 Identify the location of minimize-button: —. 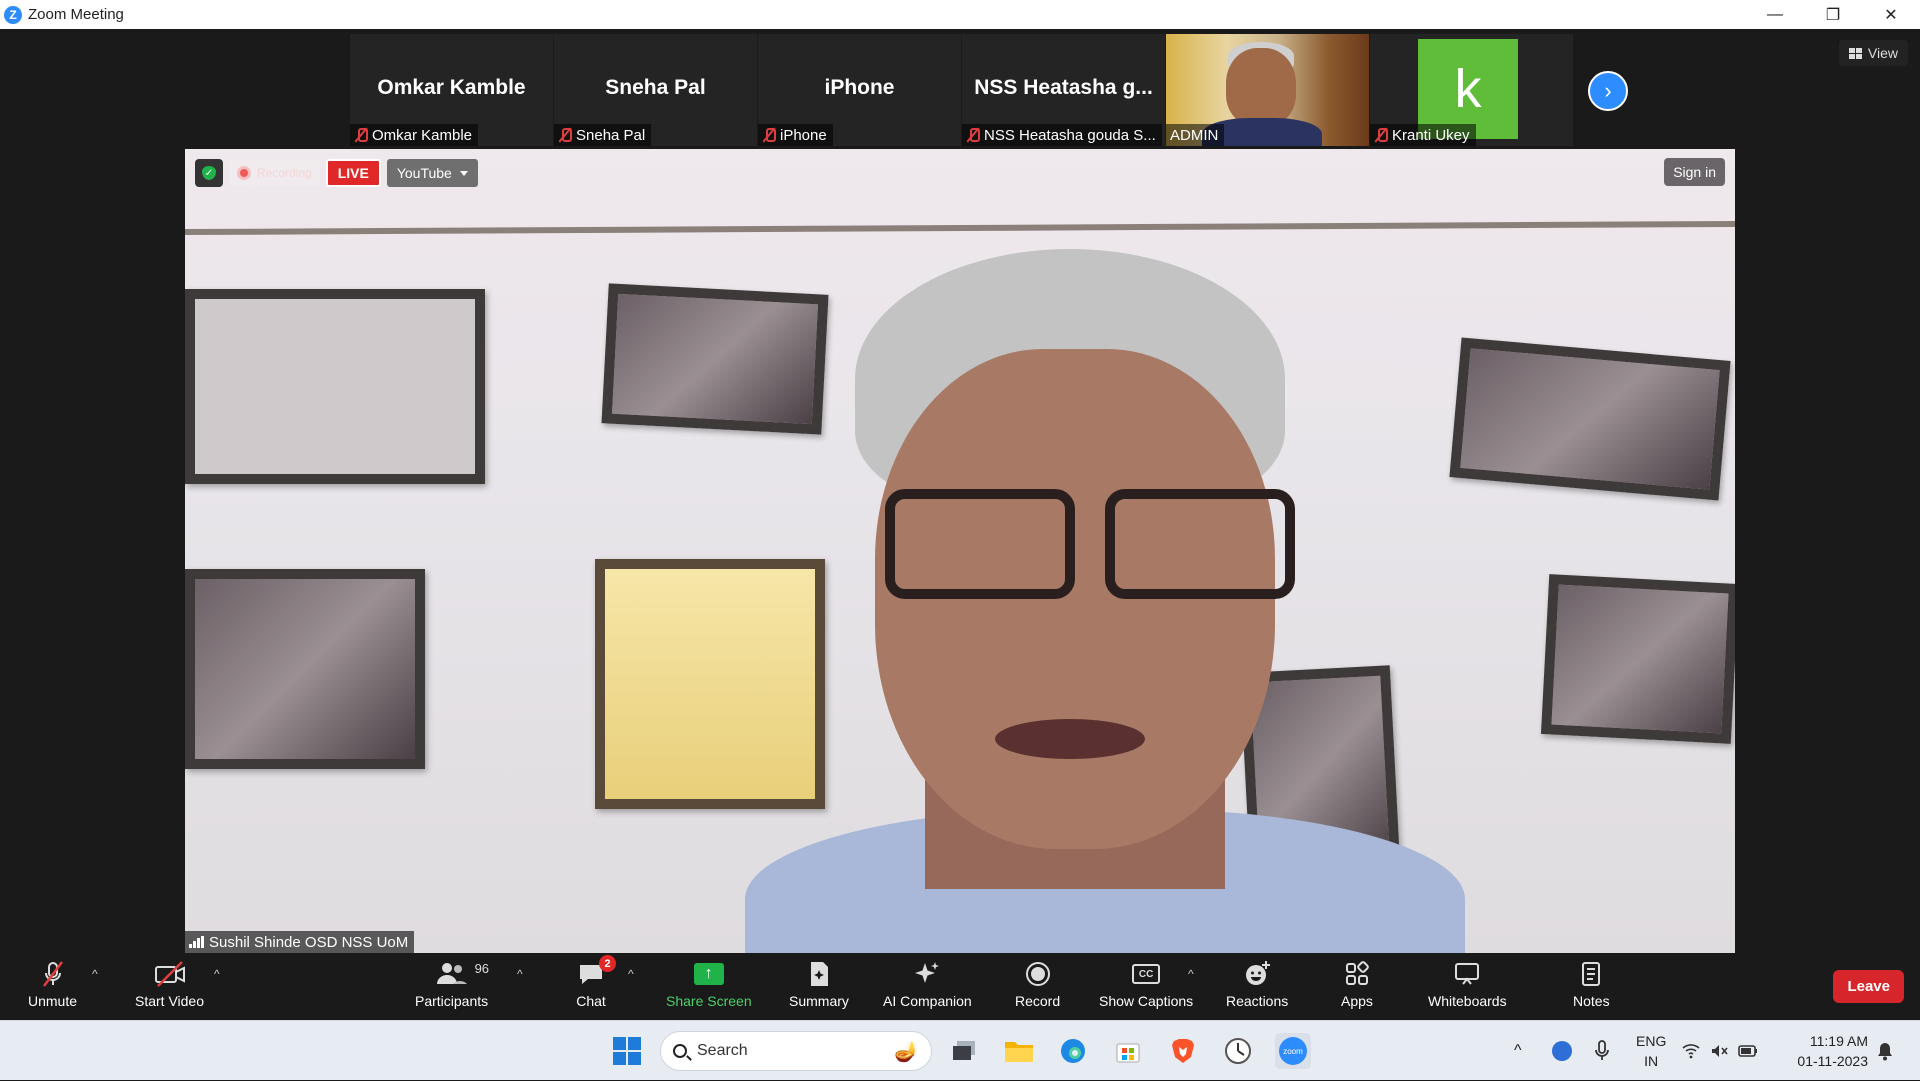
(1775, 14).